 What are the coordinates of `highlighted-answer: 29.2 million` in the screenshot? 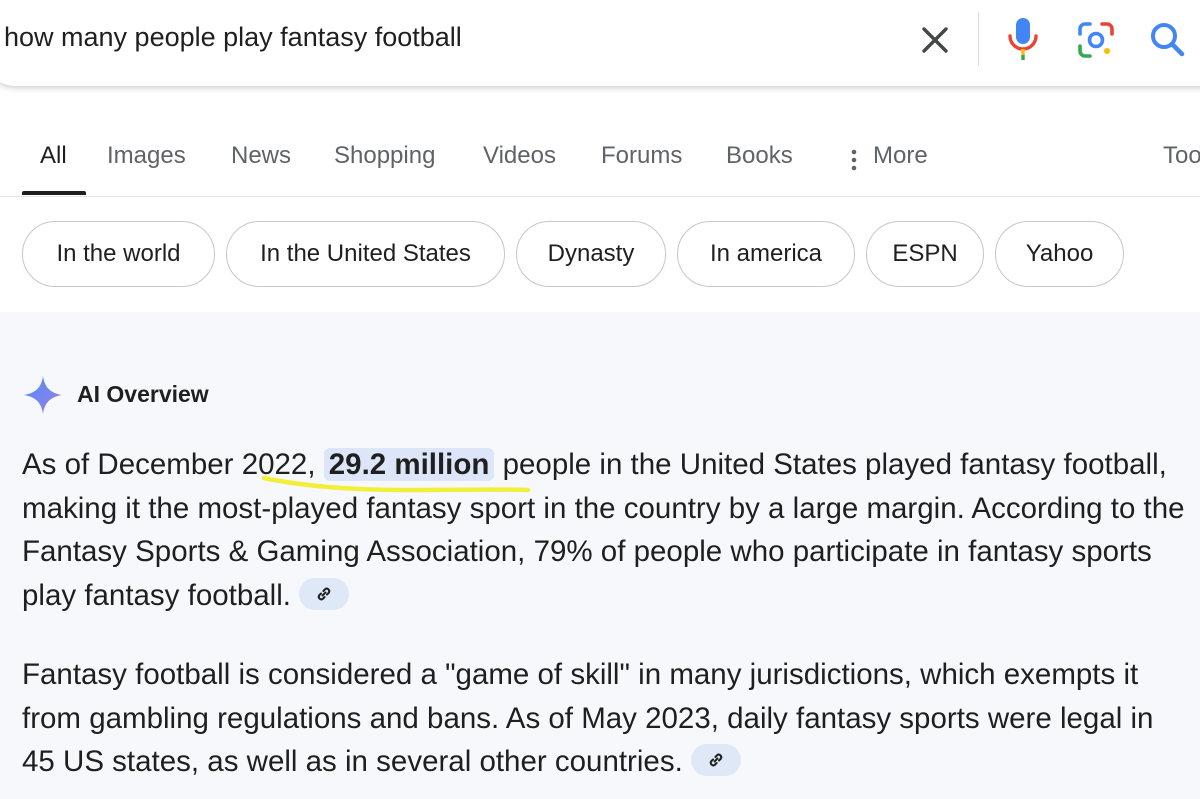 It's located at (409, 464).